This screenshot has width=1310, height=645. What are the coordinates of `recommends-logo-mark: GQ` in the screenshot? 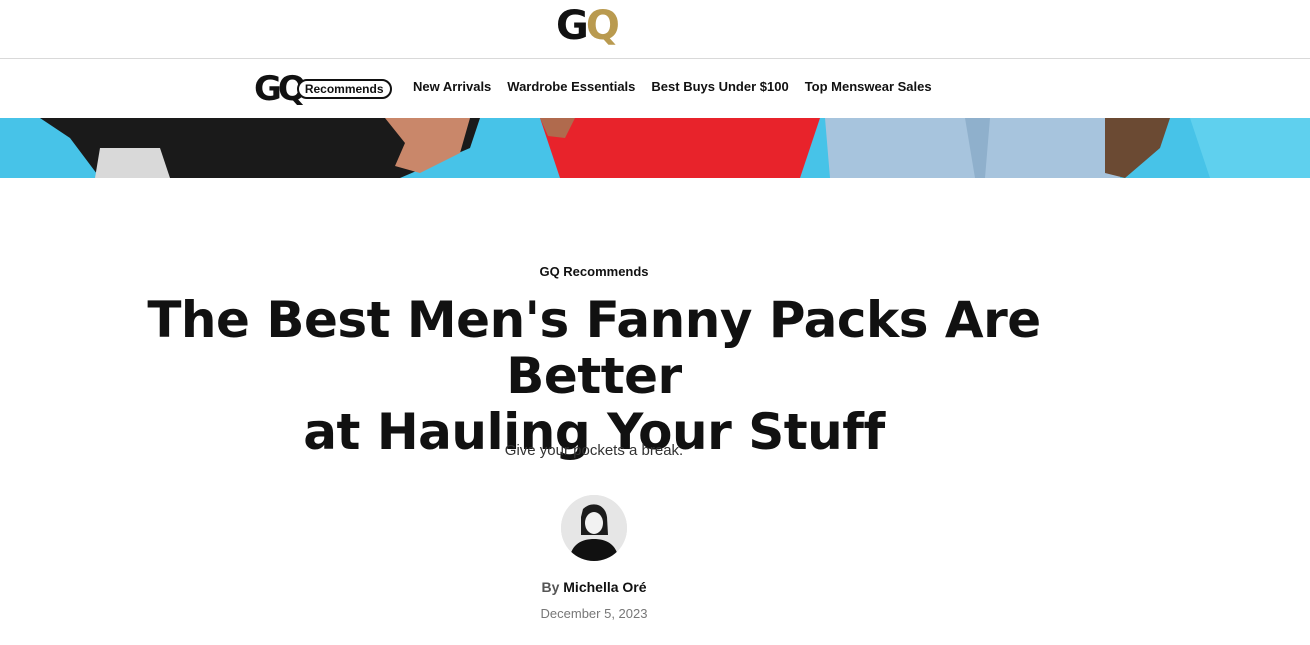 It's located at (280, 89).